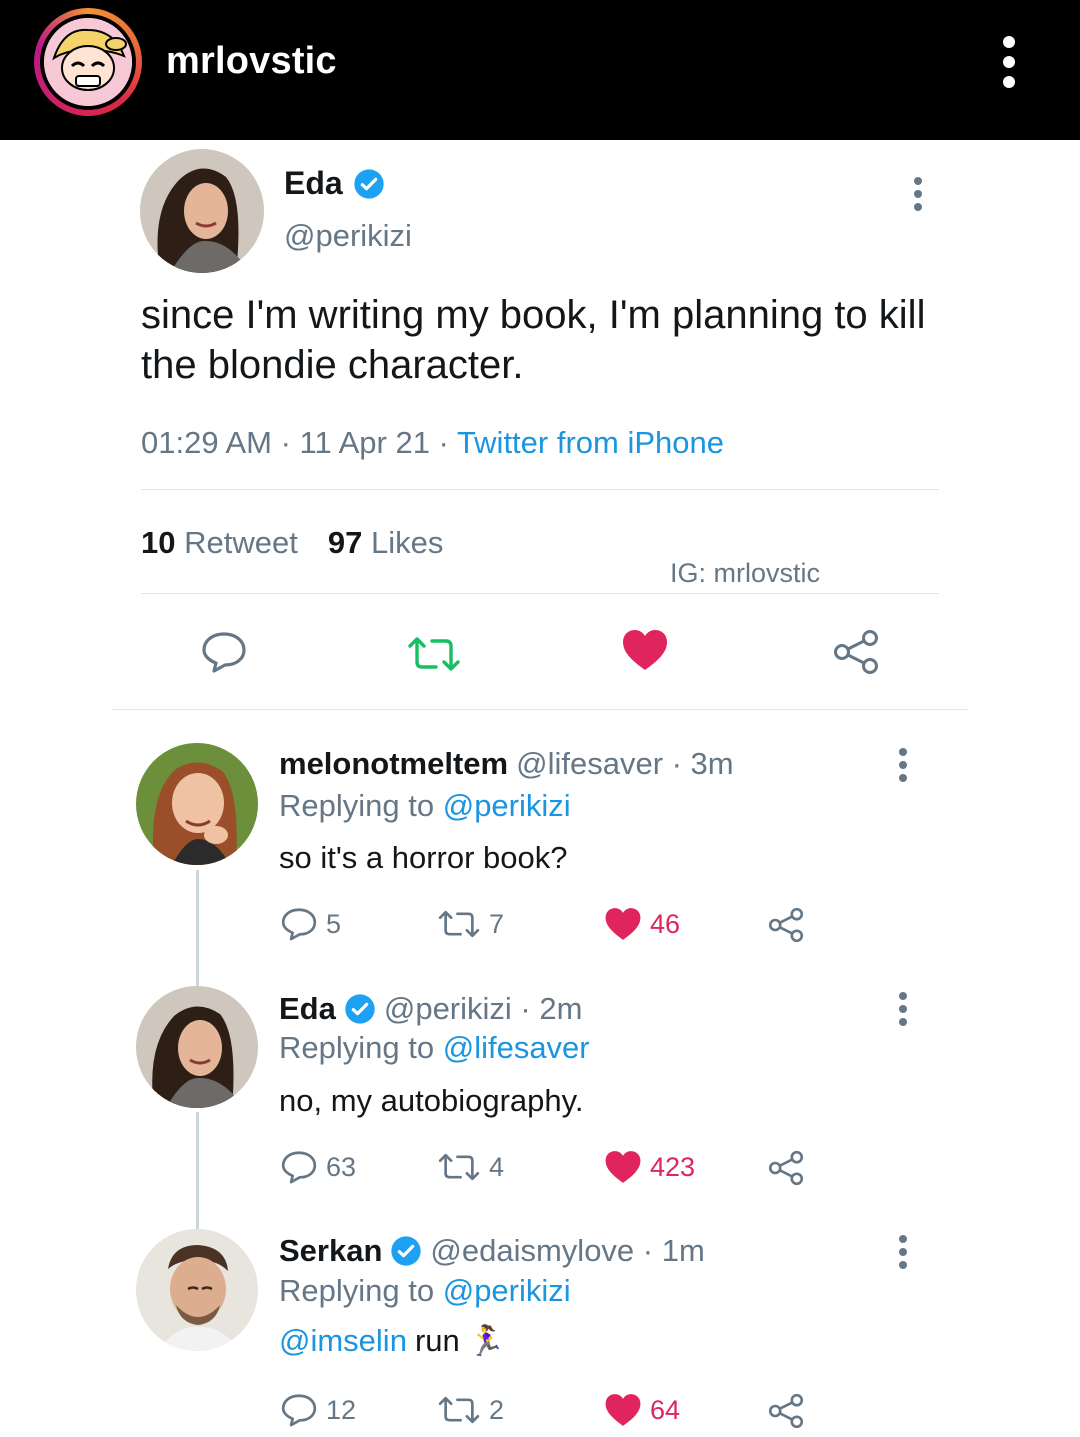  I want to click on retweet-label: Retweet, so click(241, 542).